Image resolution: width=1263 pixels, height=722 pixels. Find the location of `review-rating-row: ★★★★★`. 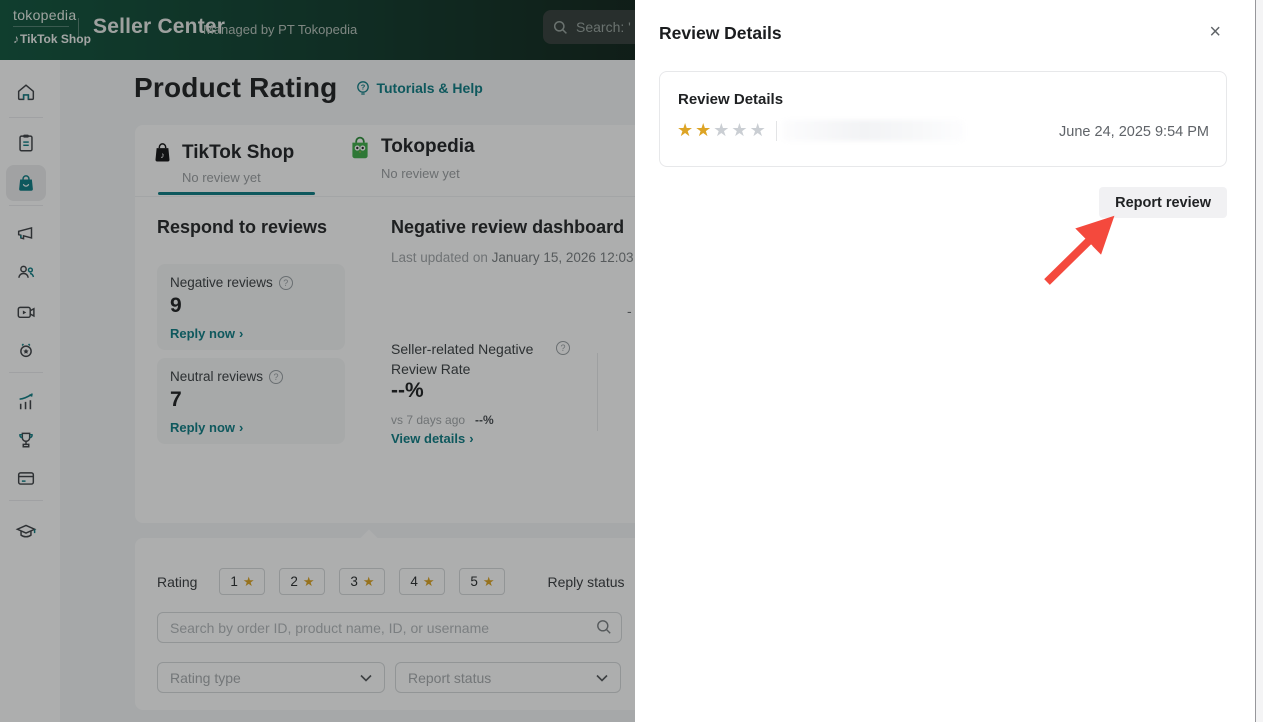

review-rating-row: ★★★★★ is located at coordinates (820, 131).